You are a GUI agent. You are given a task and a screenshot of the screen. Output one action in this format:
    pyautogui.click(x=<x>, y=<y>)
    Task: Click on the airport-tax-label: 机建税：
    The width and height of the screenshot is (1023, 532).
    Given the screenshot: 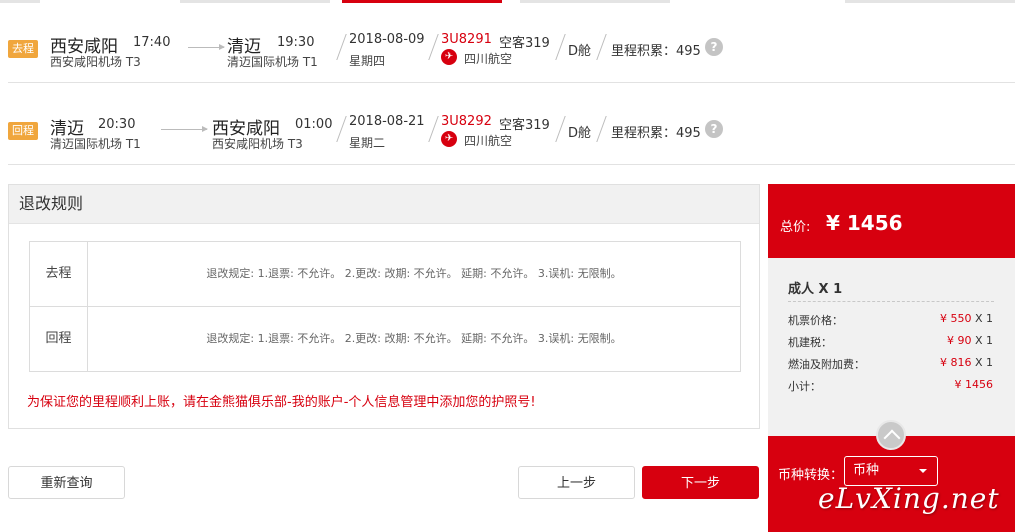 What is the action you would take?
    pyautogui.click(x=810, y=342)
    